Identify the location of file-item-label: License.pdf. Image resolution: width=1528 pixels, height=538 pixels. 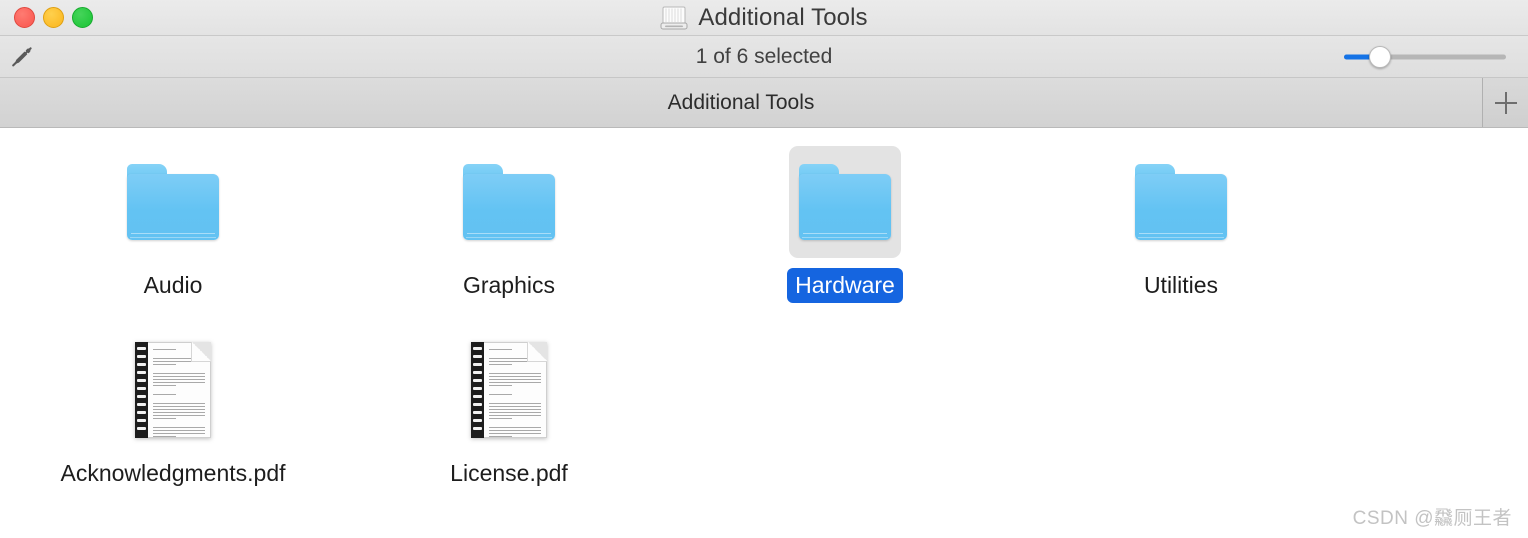
(509, 473).